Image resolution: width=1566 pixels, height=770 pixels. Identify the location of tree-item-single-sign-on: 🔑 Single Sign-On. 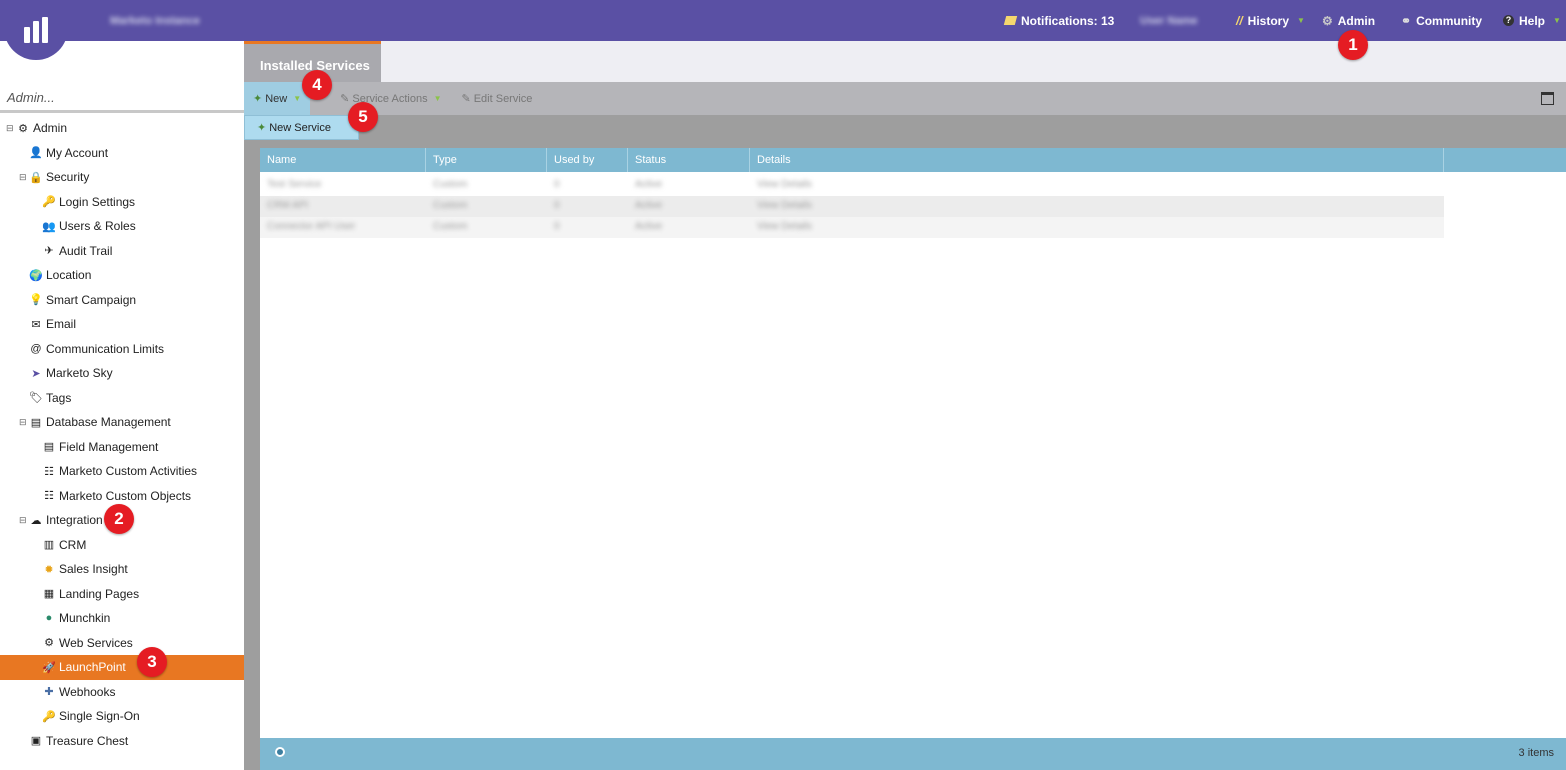
(122, 716).